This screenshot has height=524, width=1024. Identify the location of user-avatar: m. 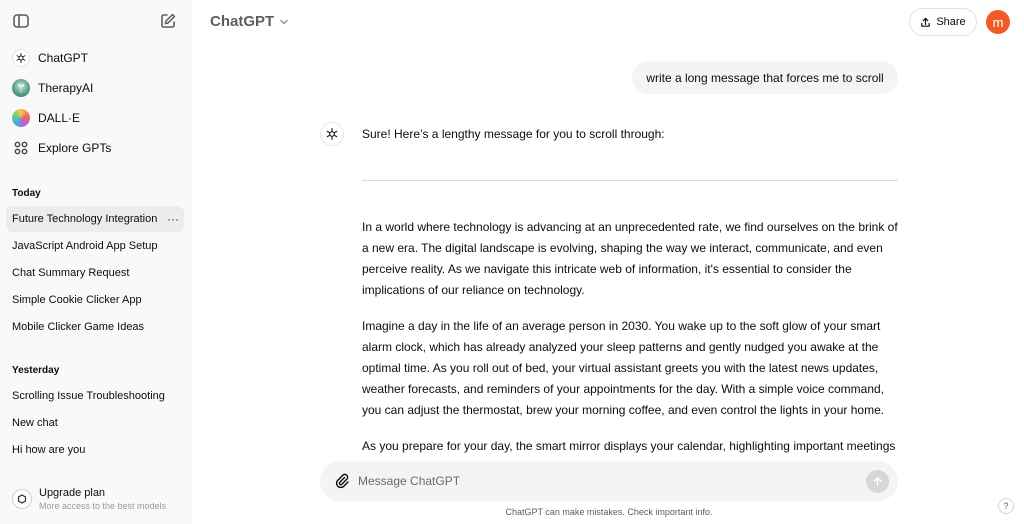
(998, 22).